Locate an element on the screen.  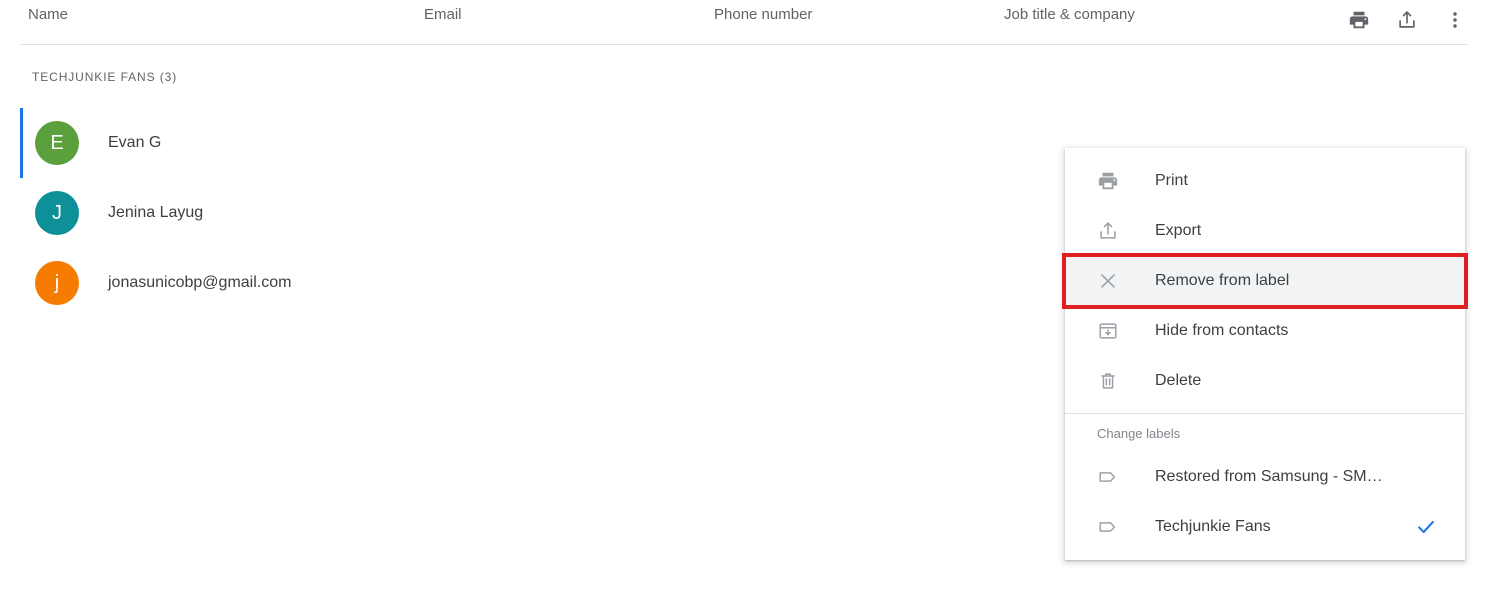
avatar: E is located at coordinates (57, 143).